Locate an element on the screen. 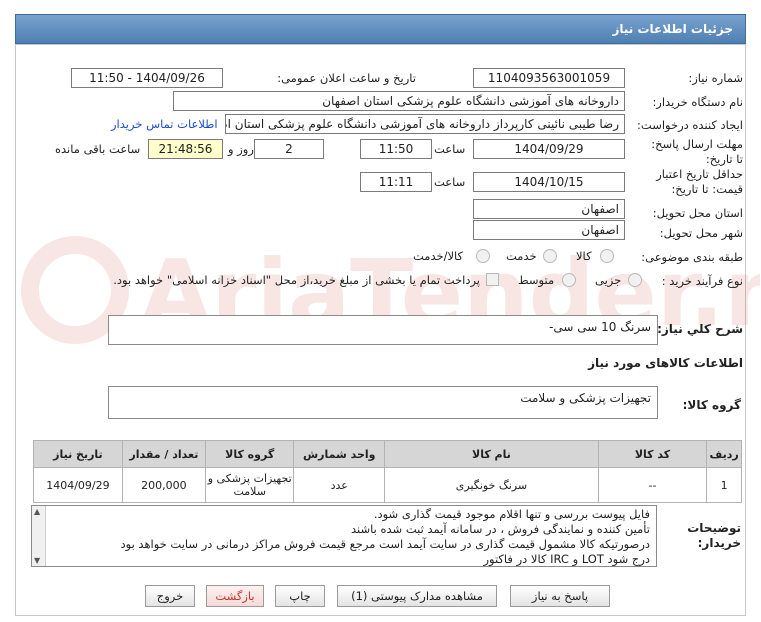  cell-row-number: 1 is located at coordinates (724, 485).